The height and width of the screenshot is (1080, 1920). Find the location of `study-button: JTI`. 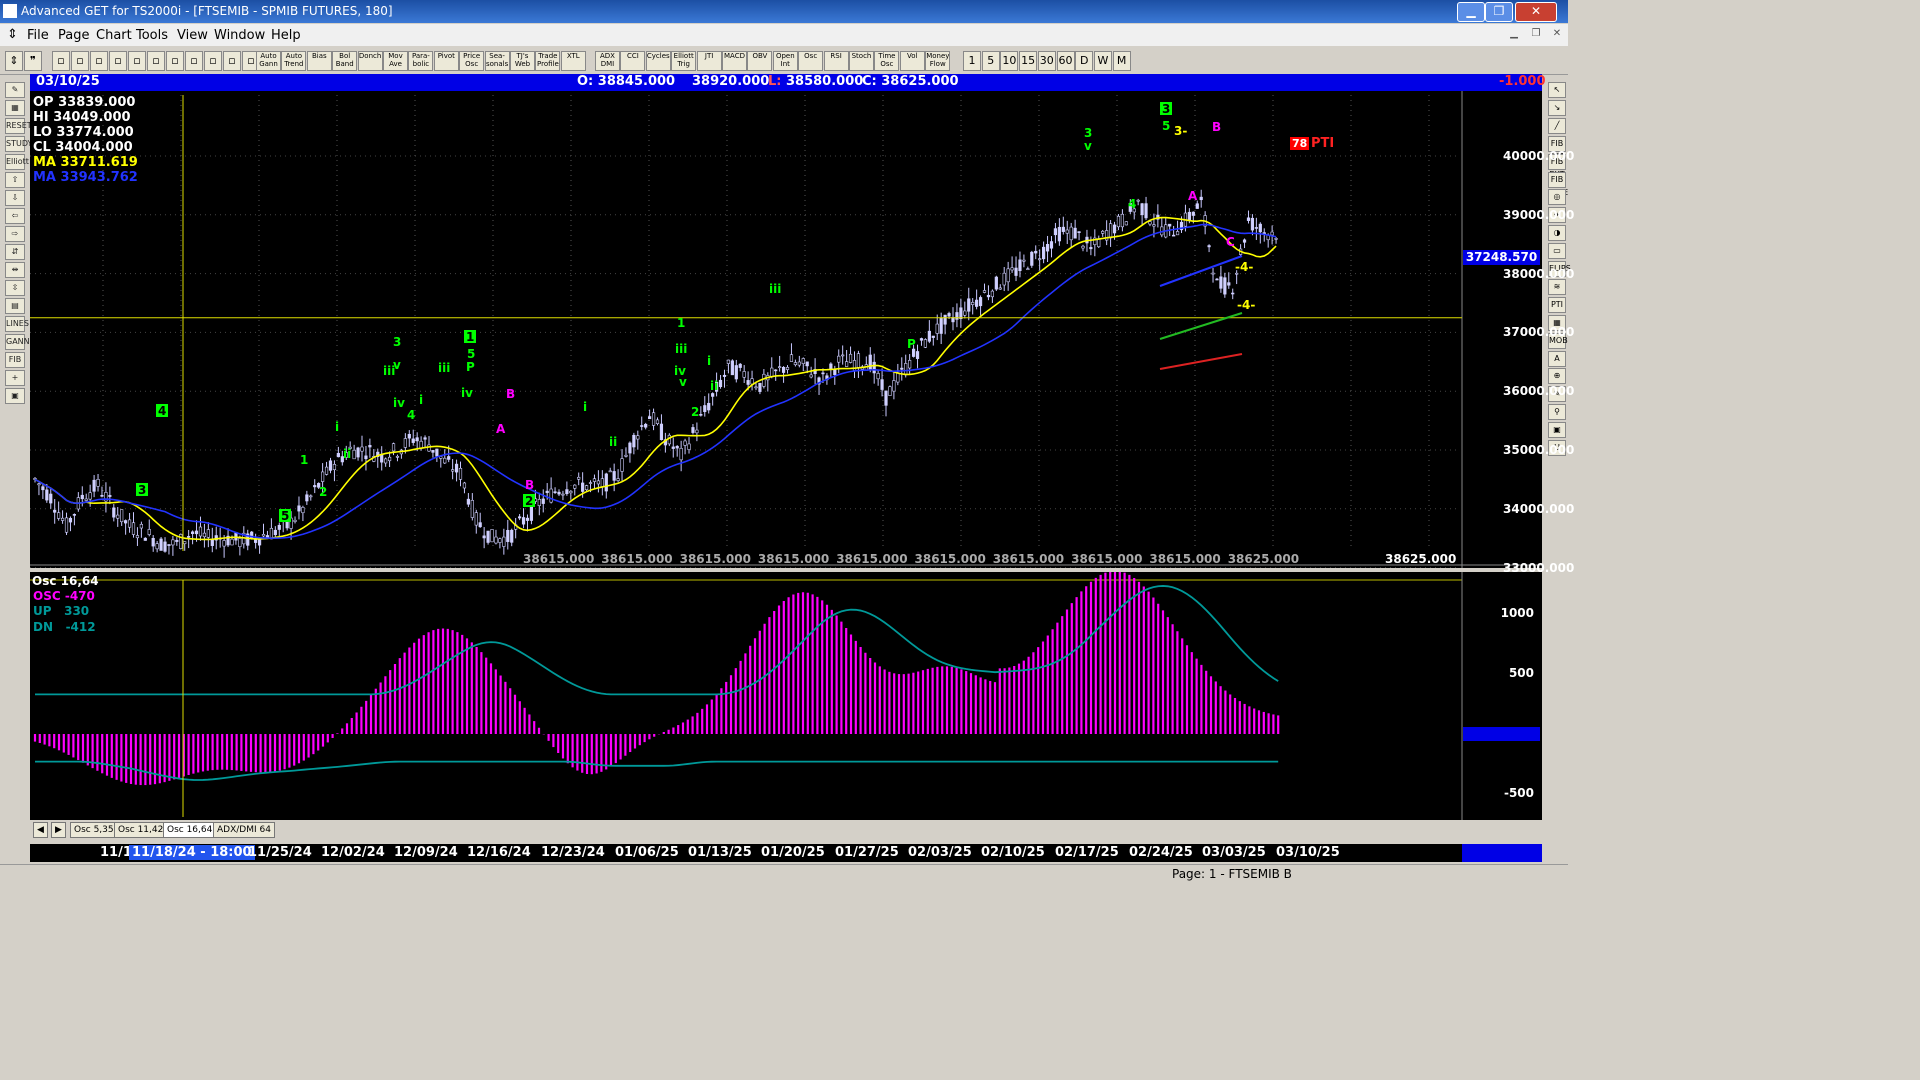

study-button: JTI is located at coordinates (709, 61).